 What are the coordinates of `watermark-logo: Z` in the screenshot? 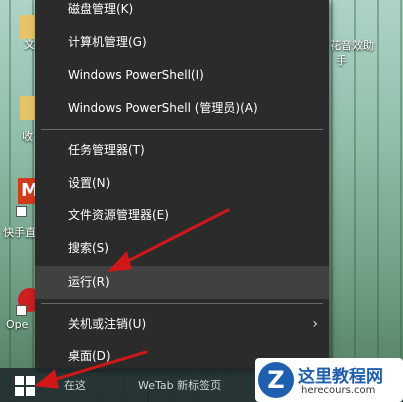 It's located at (276, 380).